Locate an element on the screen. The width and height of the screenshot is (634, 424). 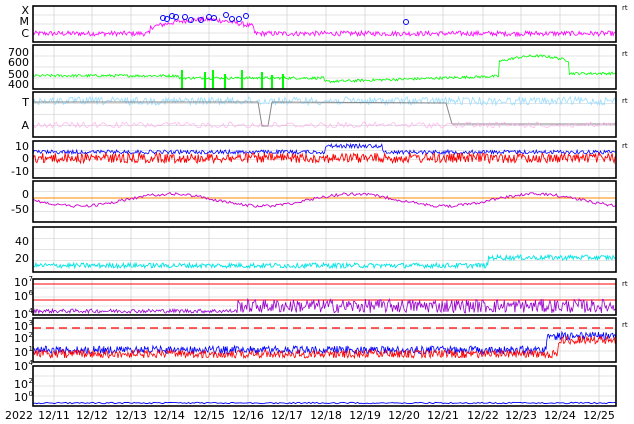
log-tick-label: 10 7 is located at coordinates (23, 282).